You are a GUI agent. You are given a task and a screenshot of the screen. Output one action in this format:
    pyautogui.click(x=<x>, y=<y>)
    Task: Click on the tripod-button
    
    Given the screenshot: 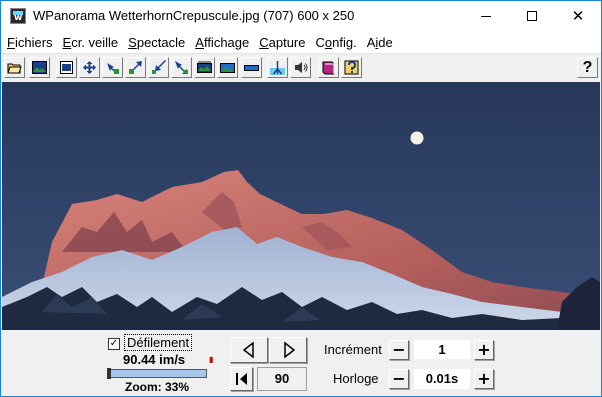 What is the action you would take?
    pyautogui.click(x=277, y=67)
    